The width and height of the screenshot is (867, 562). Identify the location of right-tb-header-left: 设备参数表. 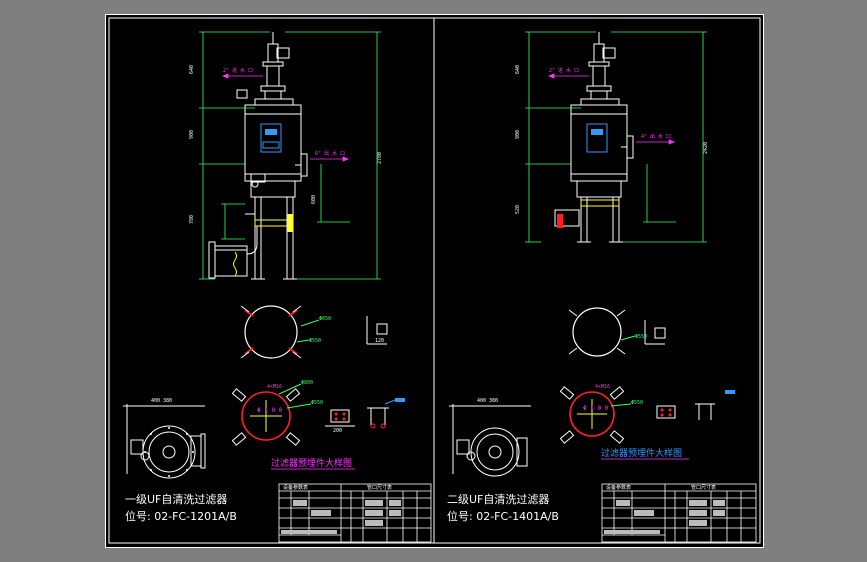
(618, 487).